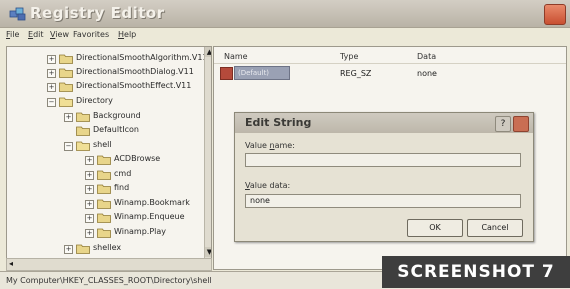 This screenshot has height=289, width=570. What do you see at coordinates (36, 34) in the screenshot?
I see `menu-edit: Edit` at bounding box center [36, 34].